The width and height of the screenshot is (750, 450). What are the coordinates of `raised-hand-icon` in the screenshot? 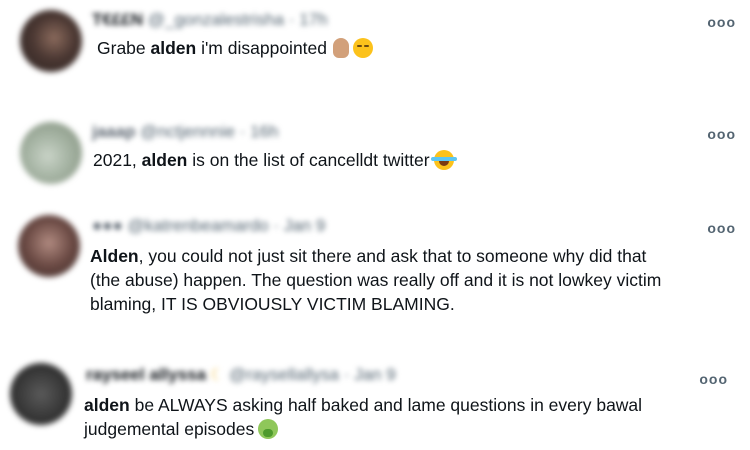 It's located at (341, 48).